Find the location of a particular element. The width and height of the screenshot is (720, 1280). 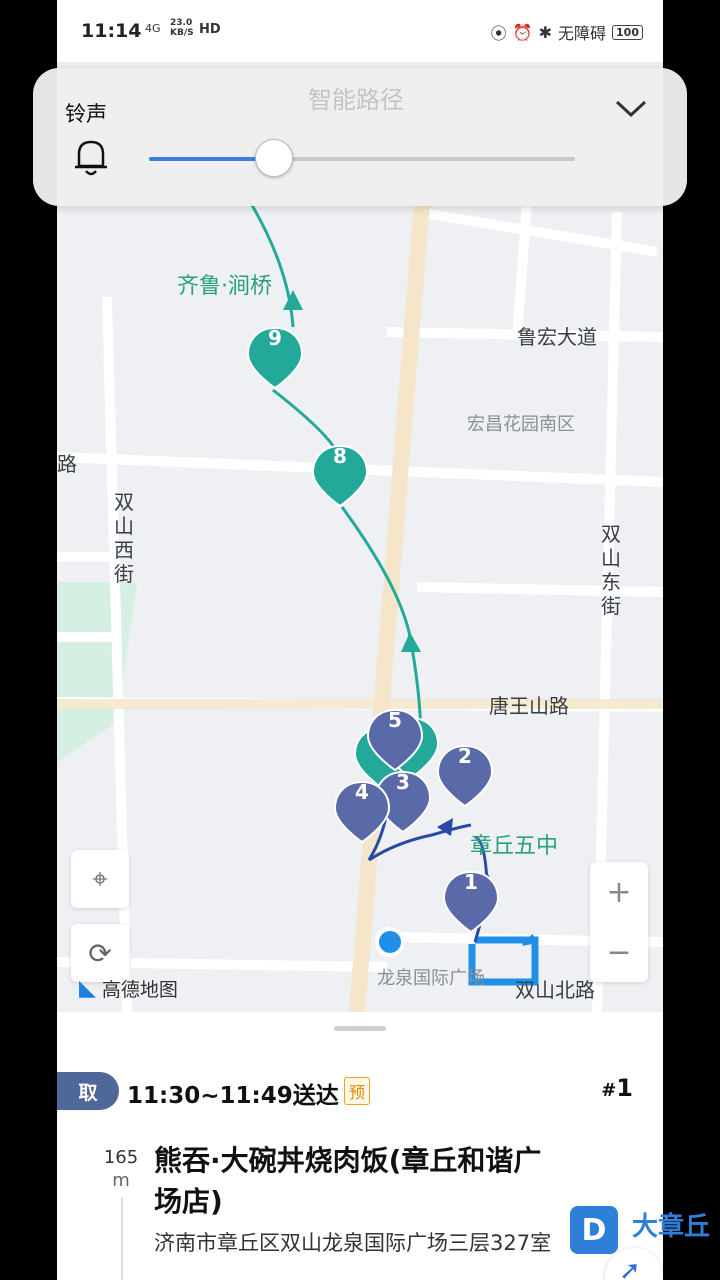

road-shuangshan-east: 双山东街 is located at coordinates (611, 570).